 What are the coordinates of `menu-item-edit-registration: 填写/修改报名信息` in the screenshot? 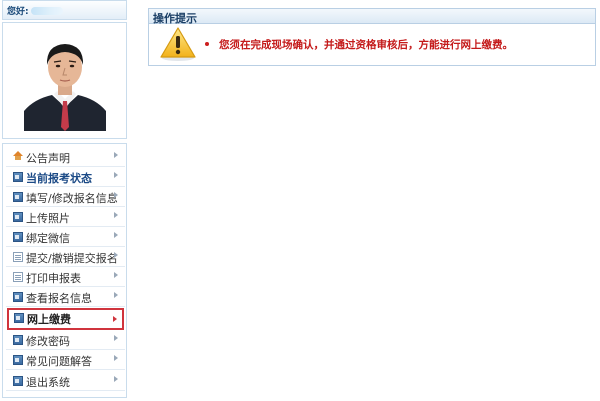 It's located at (65, 197).